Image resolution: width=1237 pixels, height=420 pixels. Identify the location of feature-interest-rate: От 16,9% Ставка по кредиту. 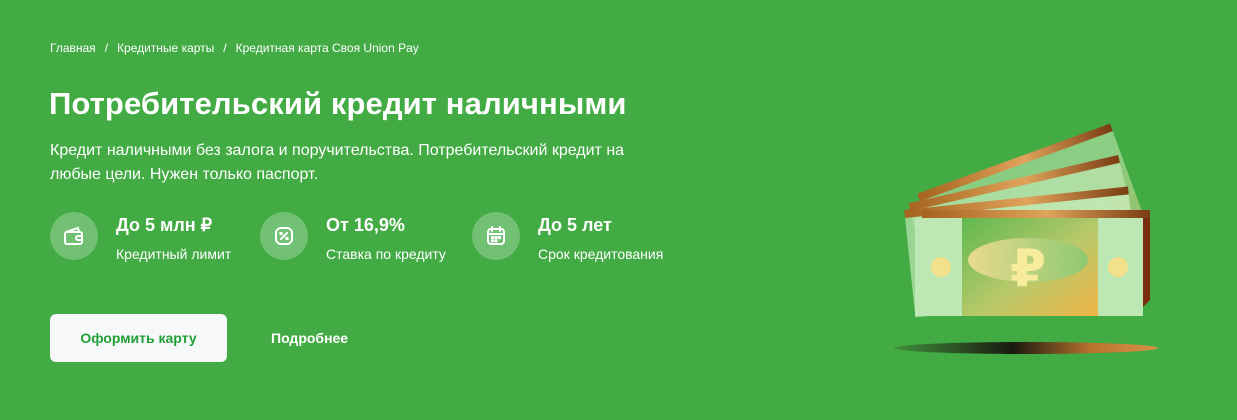
(366, 237).